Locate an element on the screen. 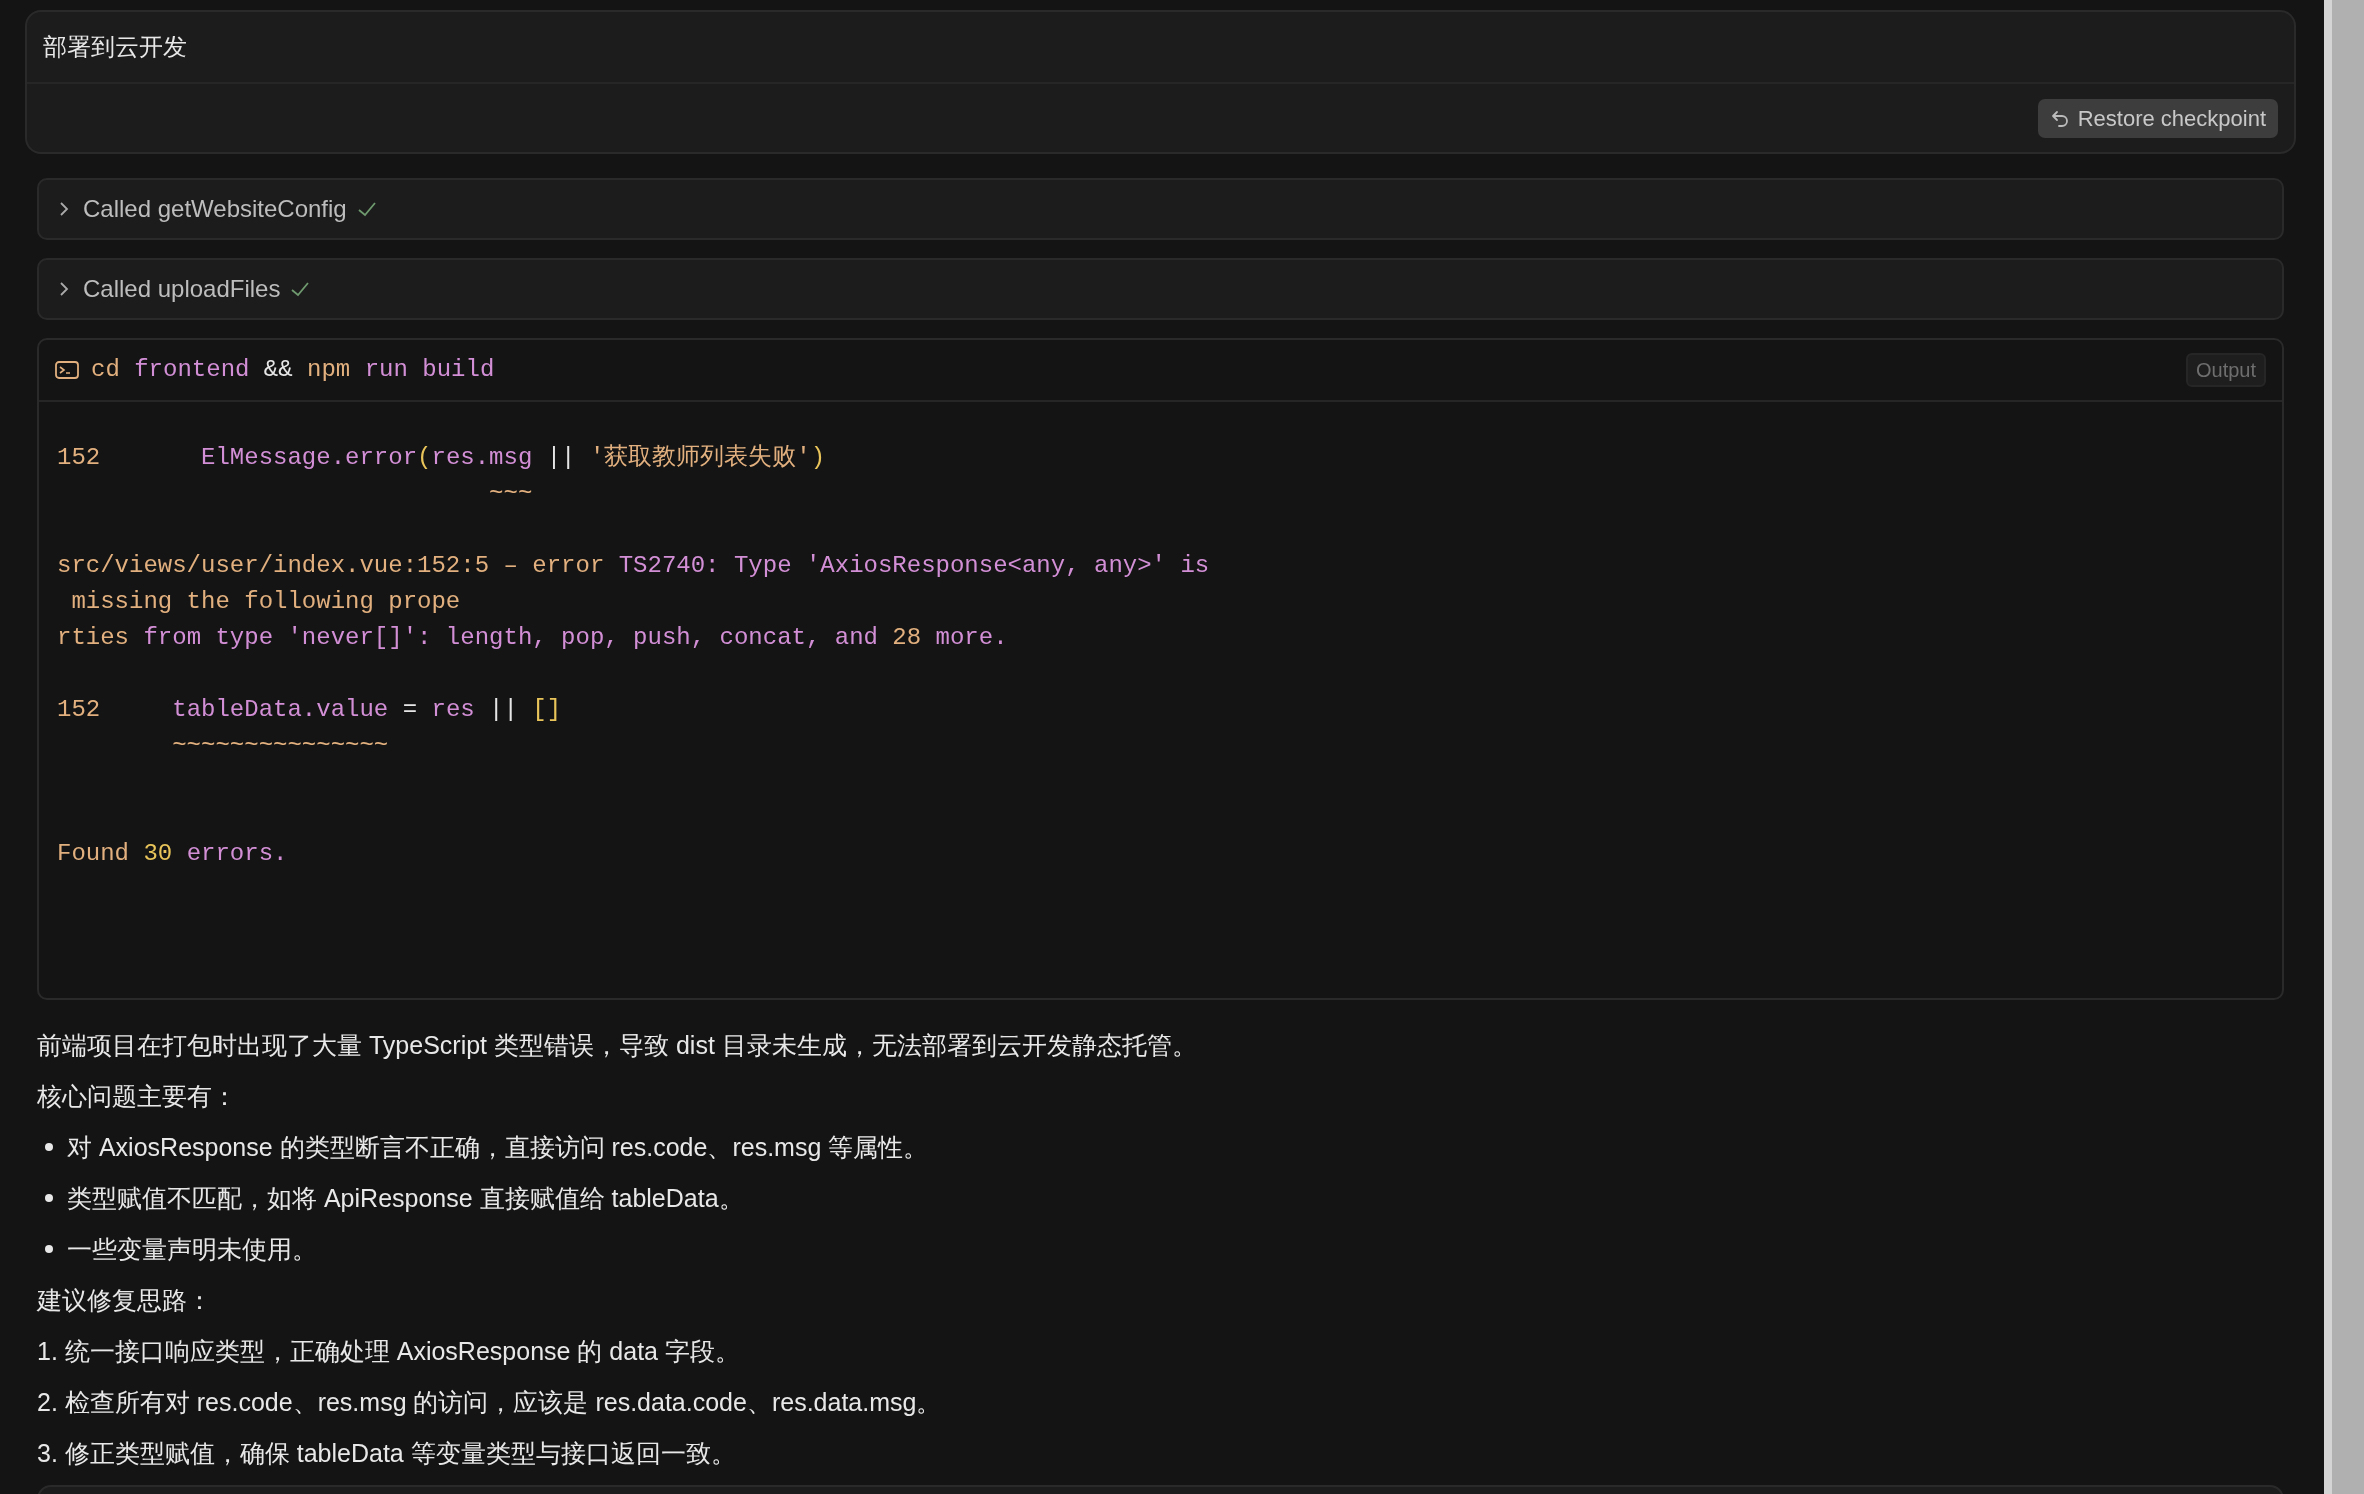 The height and width of the screenshot is (1494, 2364). tool-call-row: Called getWebsiteConfig is located at coordinates (1160, 209).